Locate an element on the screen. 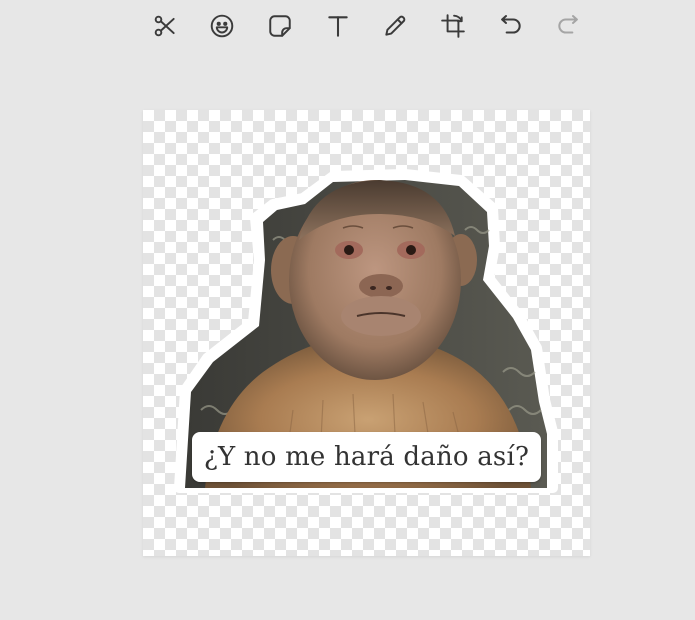  text-button is located at coordinates (338, 26).